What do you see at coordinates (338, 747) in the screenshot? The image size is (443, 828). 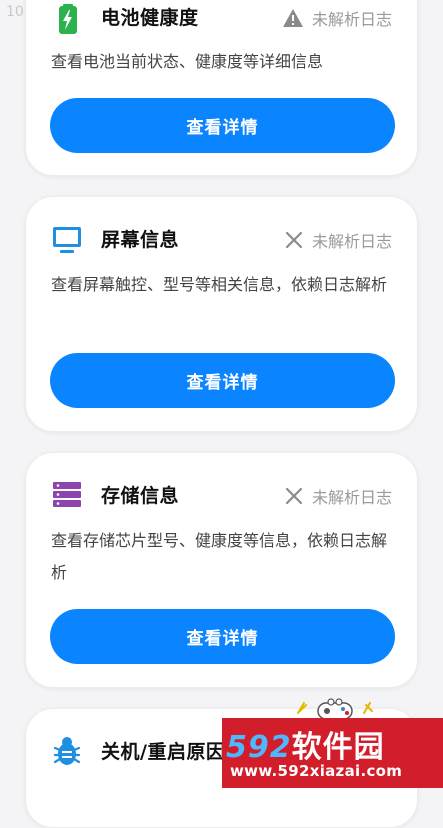 I see `watermark-logo-text: 软件园` at bounding box center [338, 747].